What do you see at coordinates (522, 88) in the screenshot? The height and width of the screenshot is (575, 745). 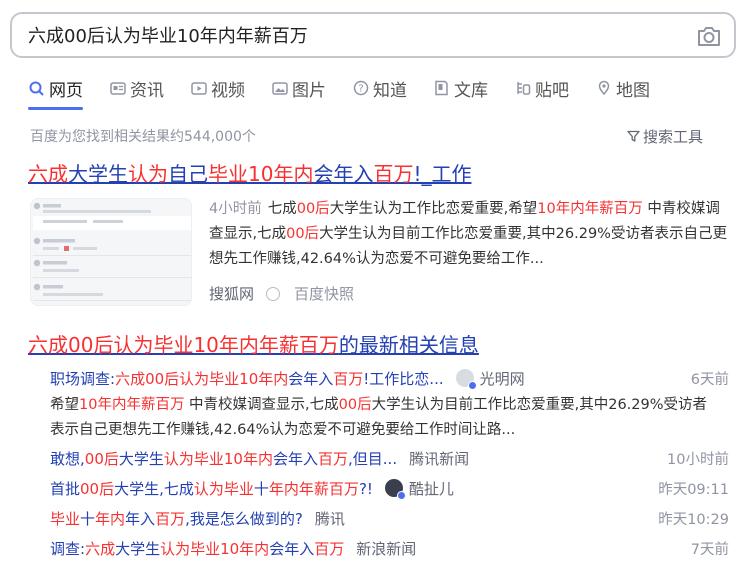 I see `tieba-icon` at bounding box center [522, 88].